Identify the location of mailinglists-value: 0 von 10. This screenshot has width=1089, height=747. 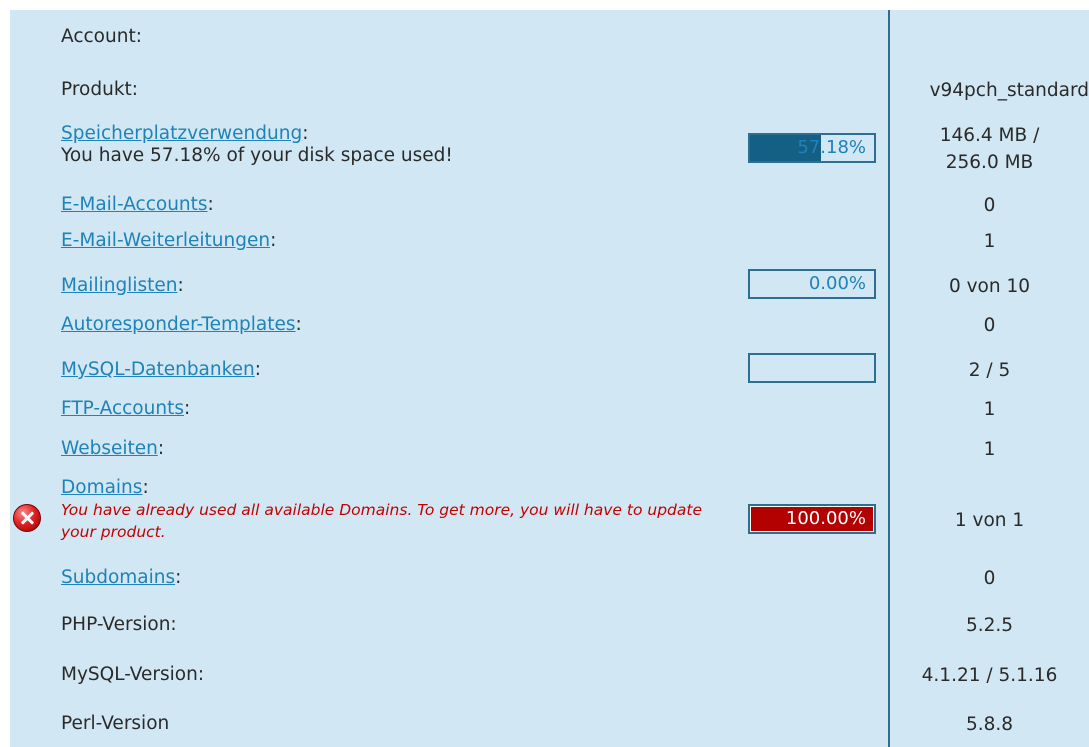
(989, 286).